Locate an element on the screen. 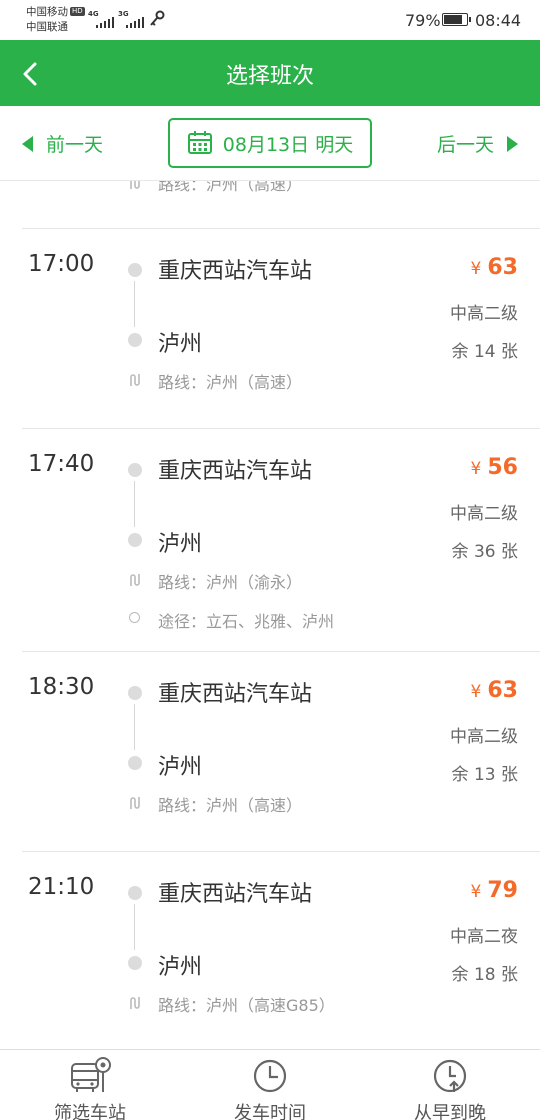  tab-label: 筛选车站 is located at coordinates (90, 1111).